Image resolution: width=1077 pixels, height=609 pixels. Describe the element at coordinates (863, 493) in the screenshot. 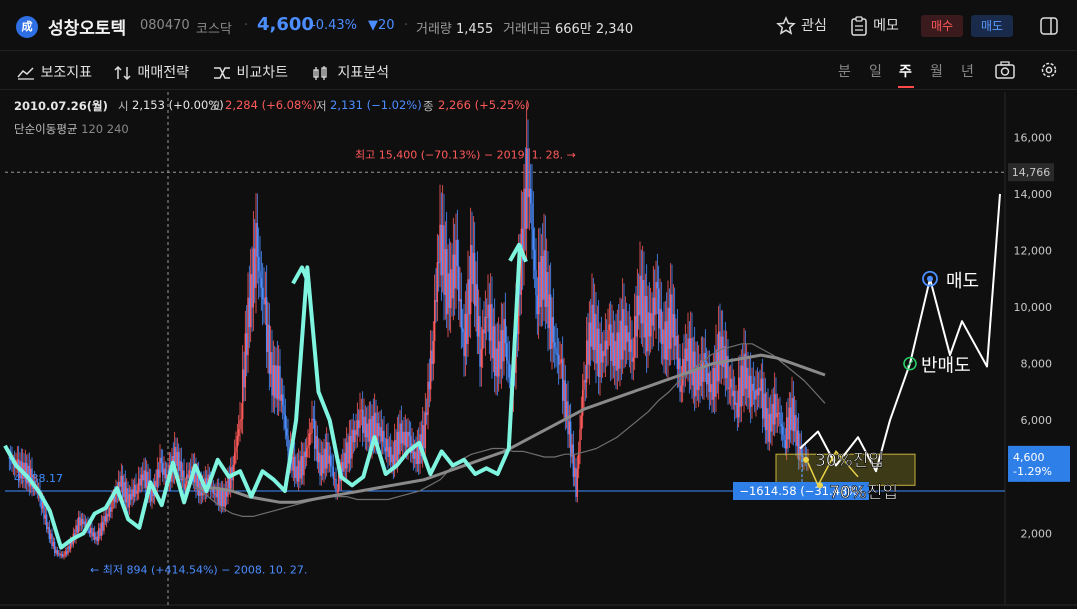

I see `entry-70-label: 70%진입` at that location.